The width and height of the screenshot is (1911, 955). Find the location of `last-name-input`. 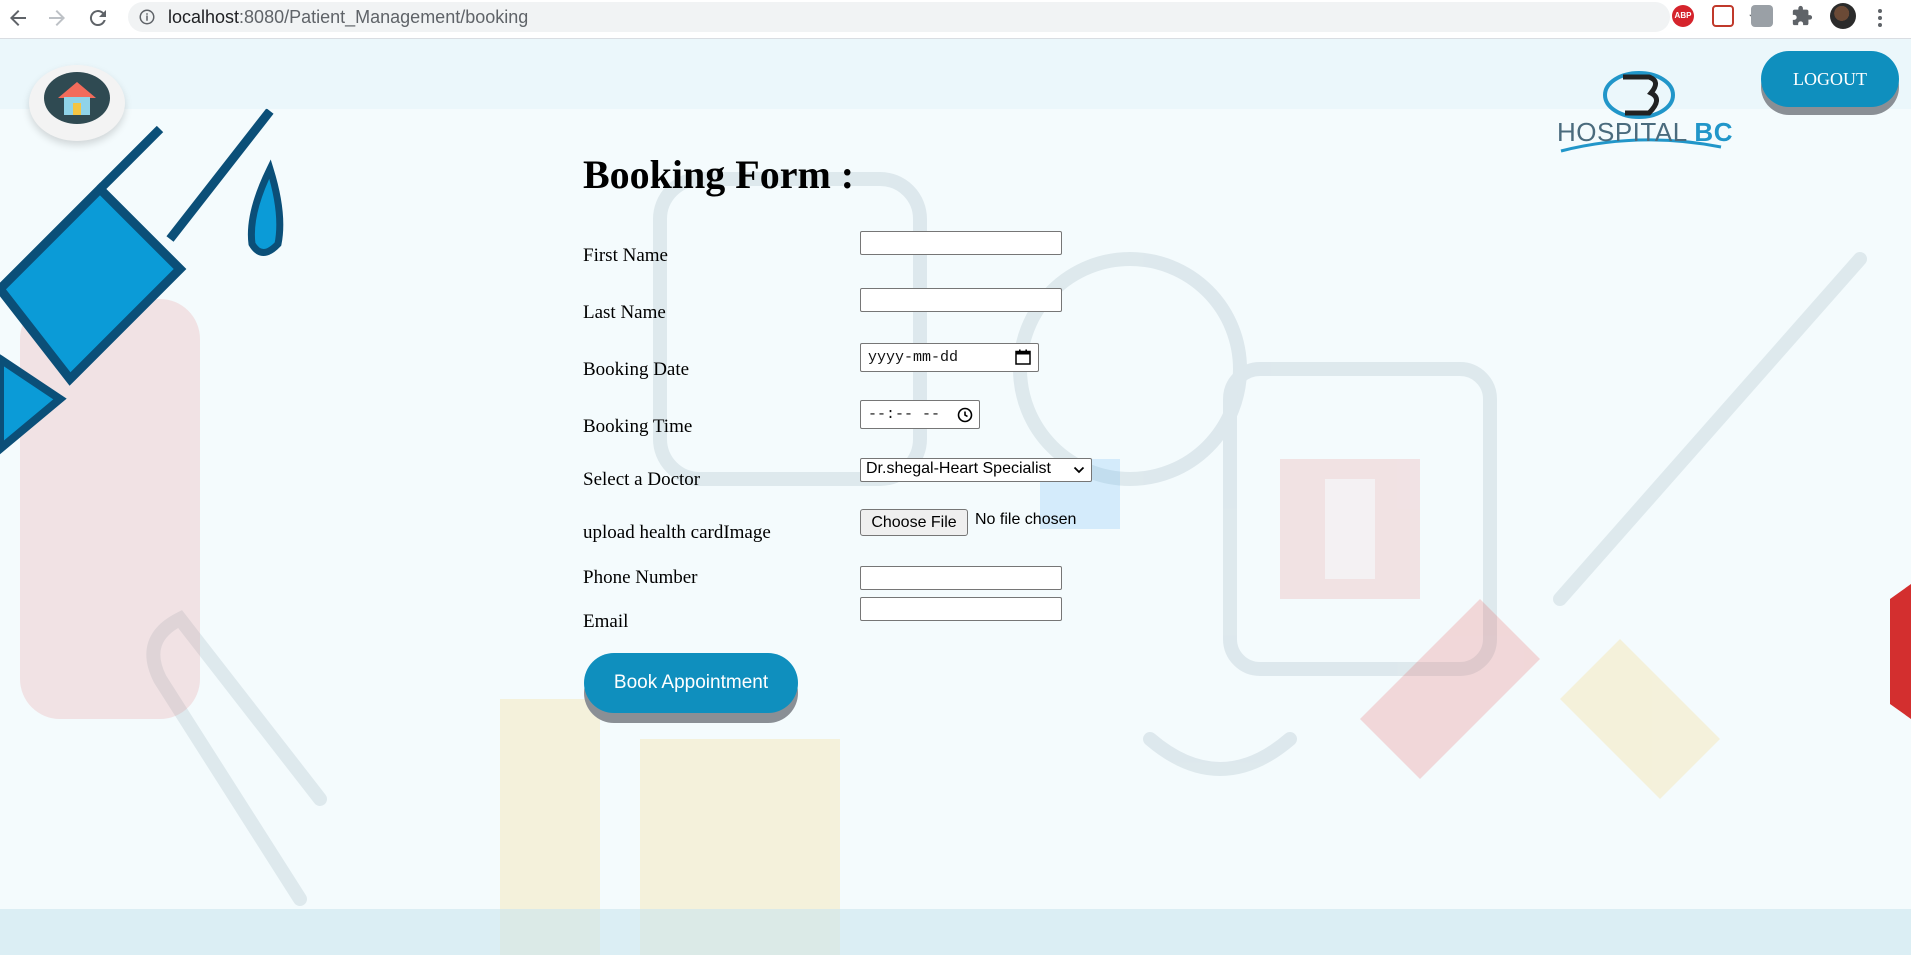

last-name-input is located at coordinates (961, 300).